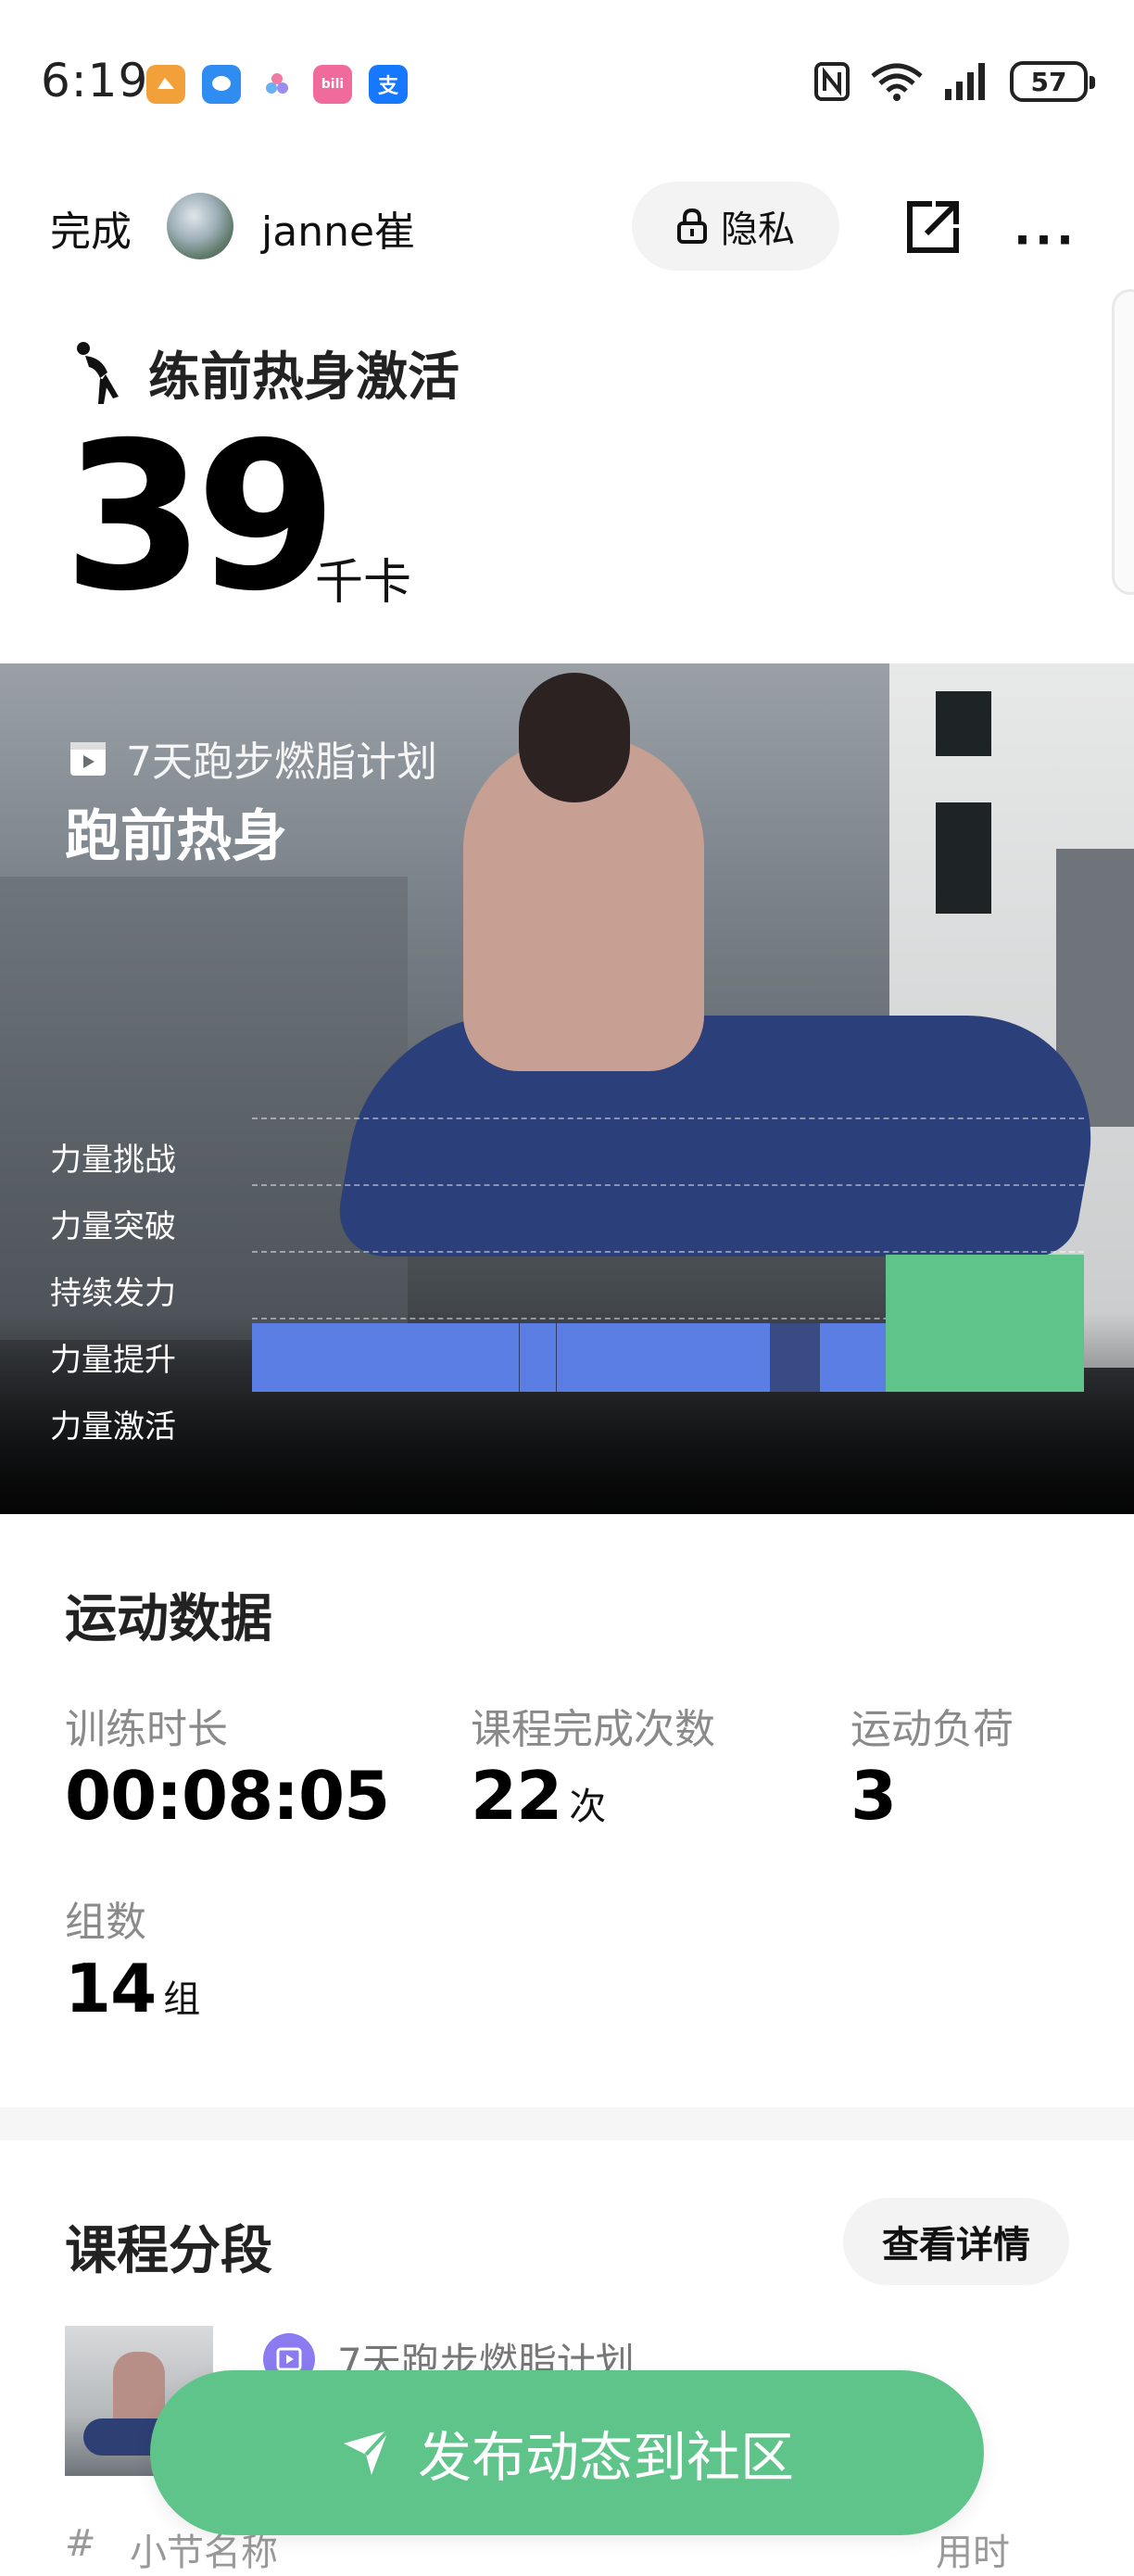 This screenshot has height=2576, width=1134. Describe the element at coordinates (516, 1796) in the screenshot. I see `stat-number: 22` at that location.